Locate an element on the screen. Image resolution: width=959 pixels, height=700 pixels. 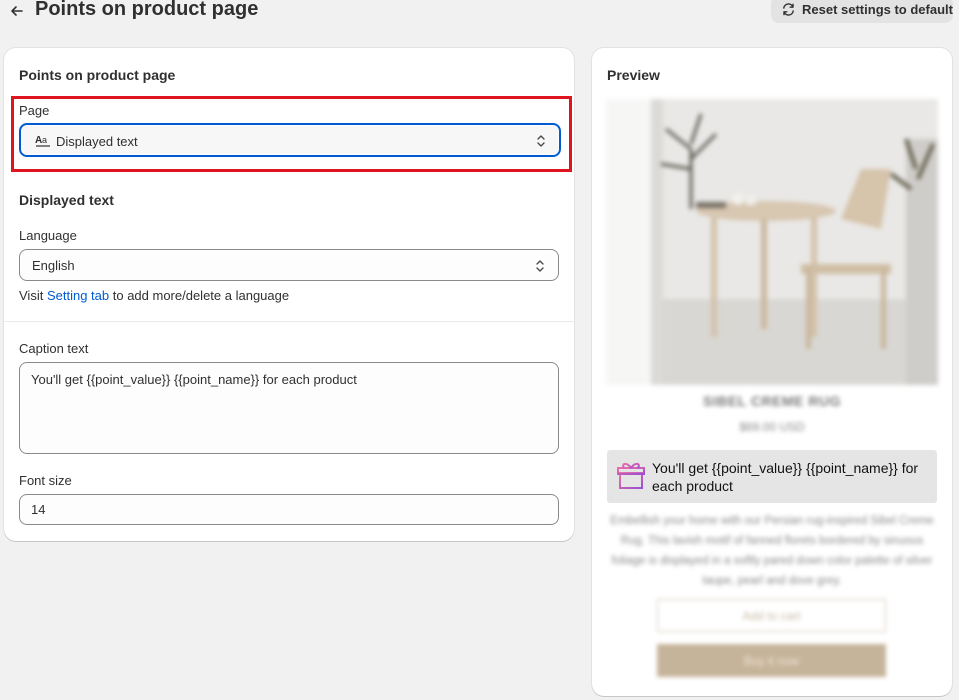
gift-icon is located at coordinates (631, 475).